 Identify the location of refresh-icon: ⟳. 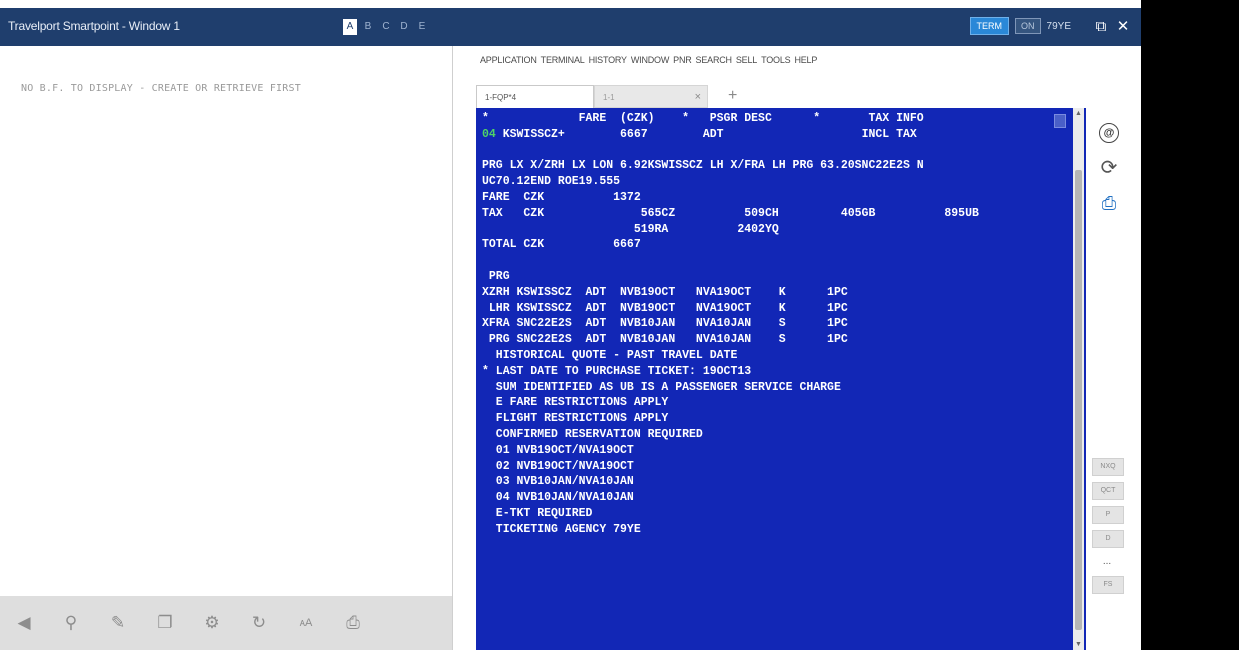
(1109, 168).